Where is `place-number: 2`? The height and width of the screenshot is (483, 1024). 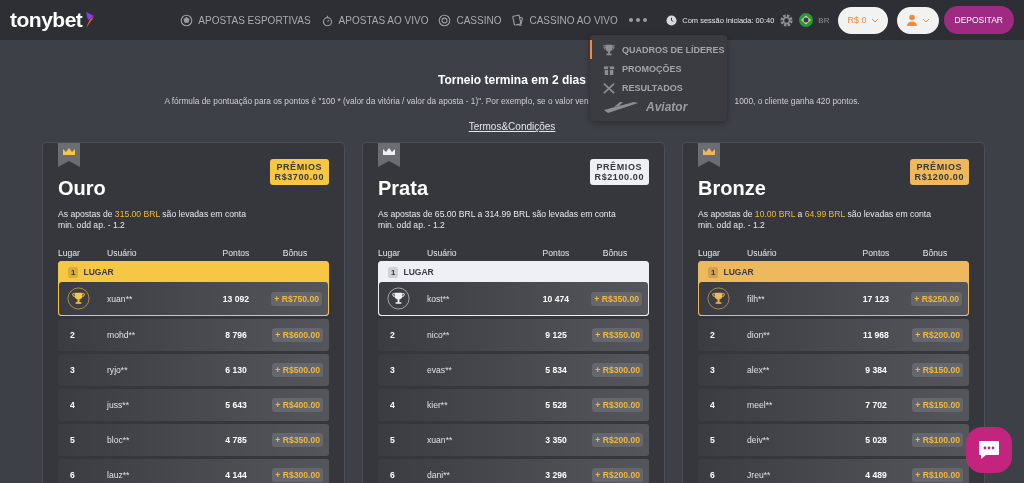 place-number: 2 is located at coordinates (73, 335).